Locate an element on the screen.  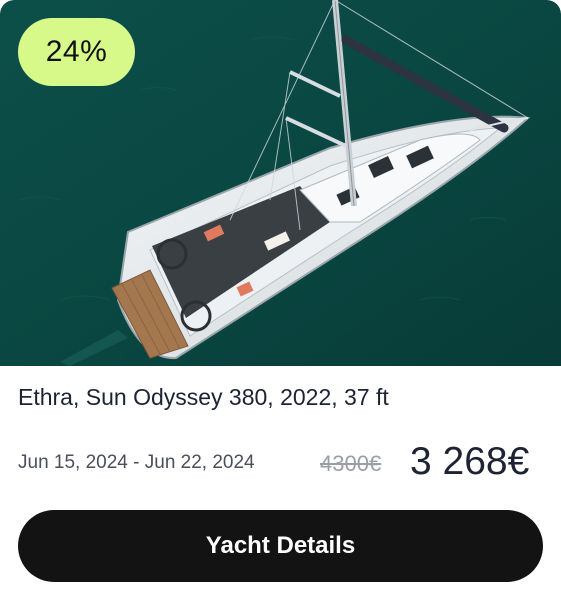
charter-dates: Jun 15, 2024 - Jun 22, 2024 is located at coordinates (136, 462).